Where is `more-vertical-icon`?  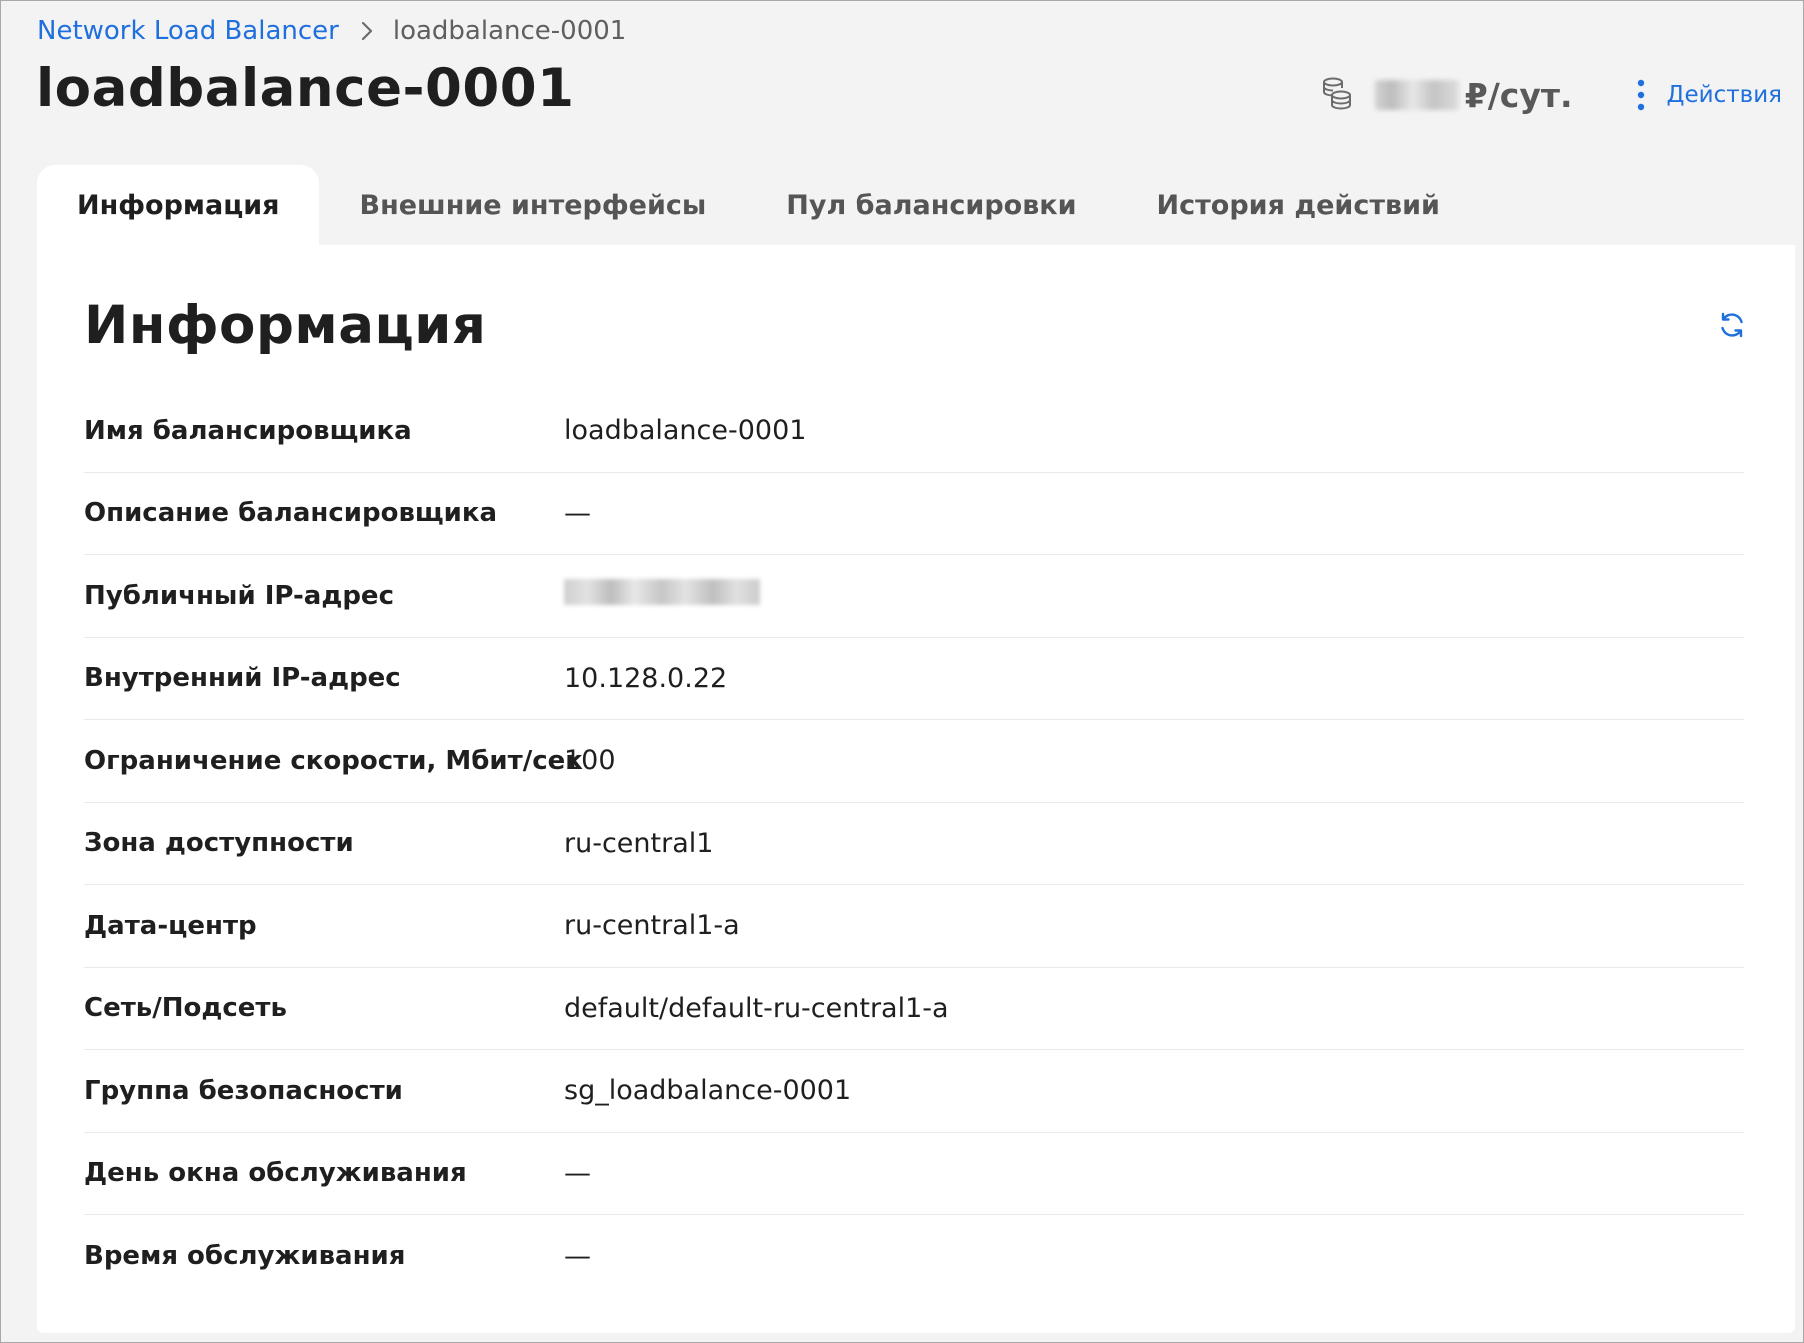 more-vertical-icon is located at coordinates (1641, 95).